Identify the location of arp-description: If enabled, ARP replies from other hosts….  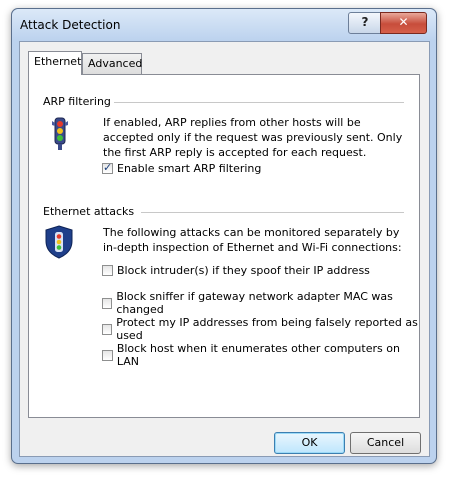
(253, 137).